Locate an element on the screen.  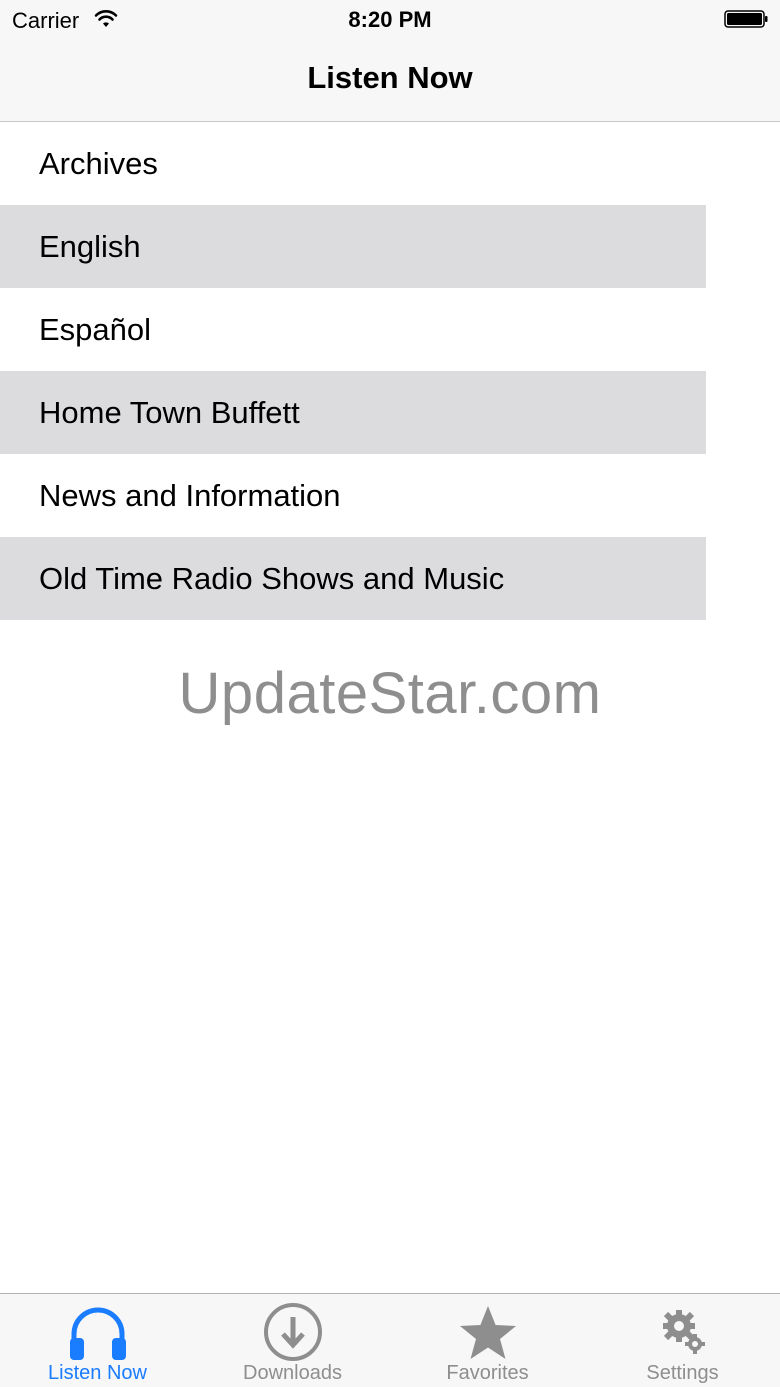
tab-favorites: Favorites is located at coordinates (487, 1340).